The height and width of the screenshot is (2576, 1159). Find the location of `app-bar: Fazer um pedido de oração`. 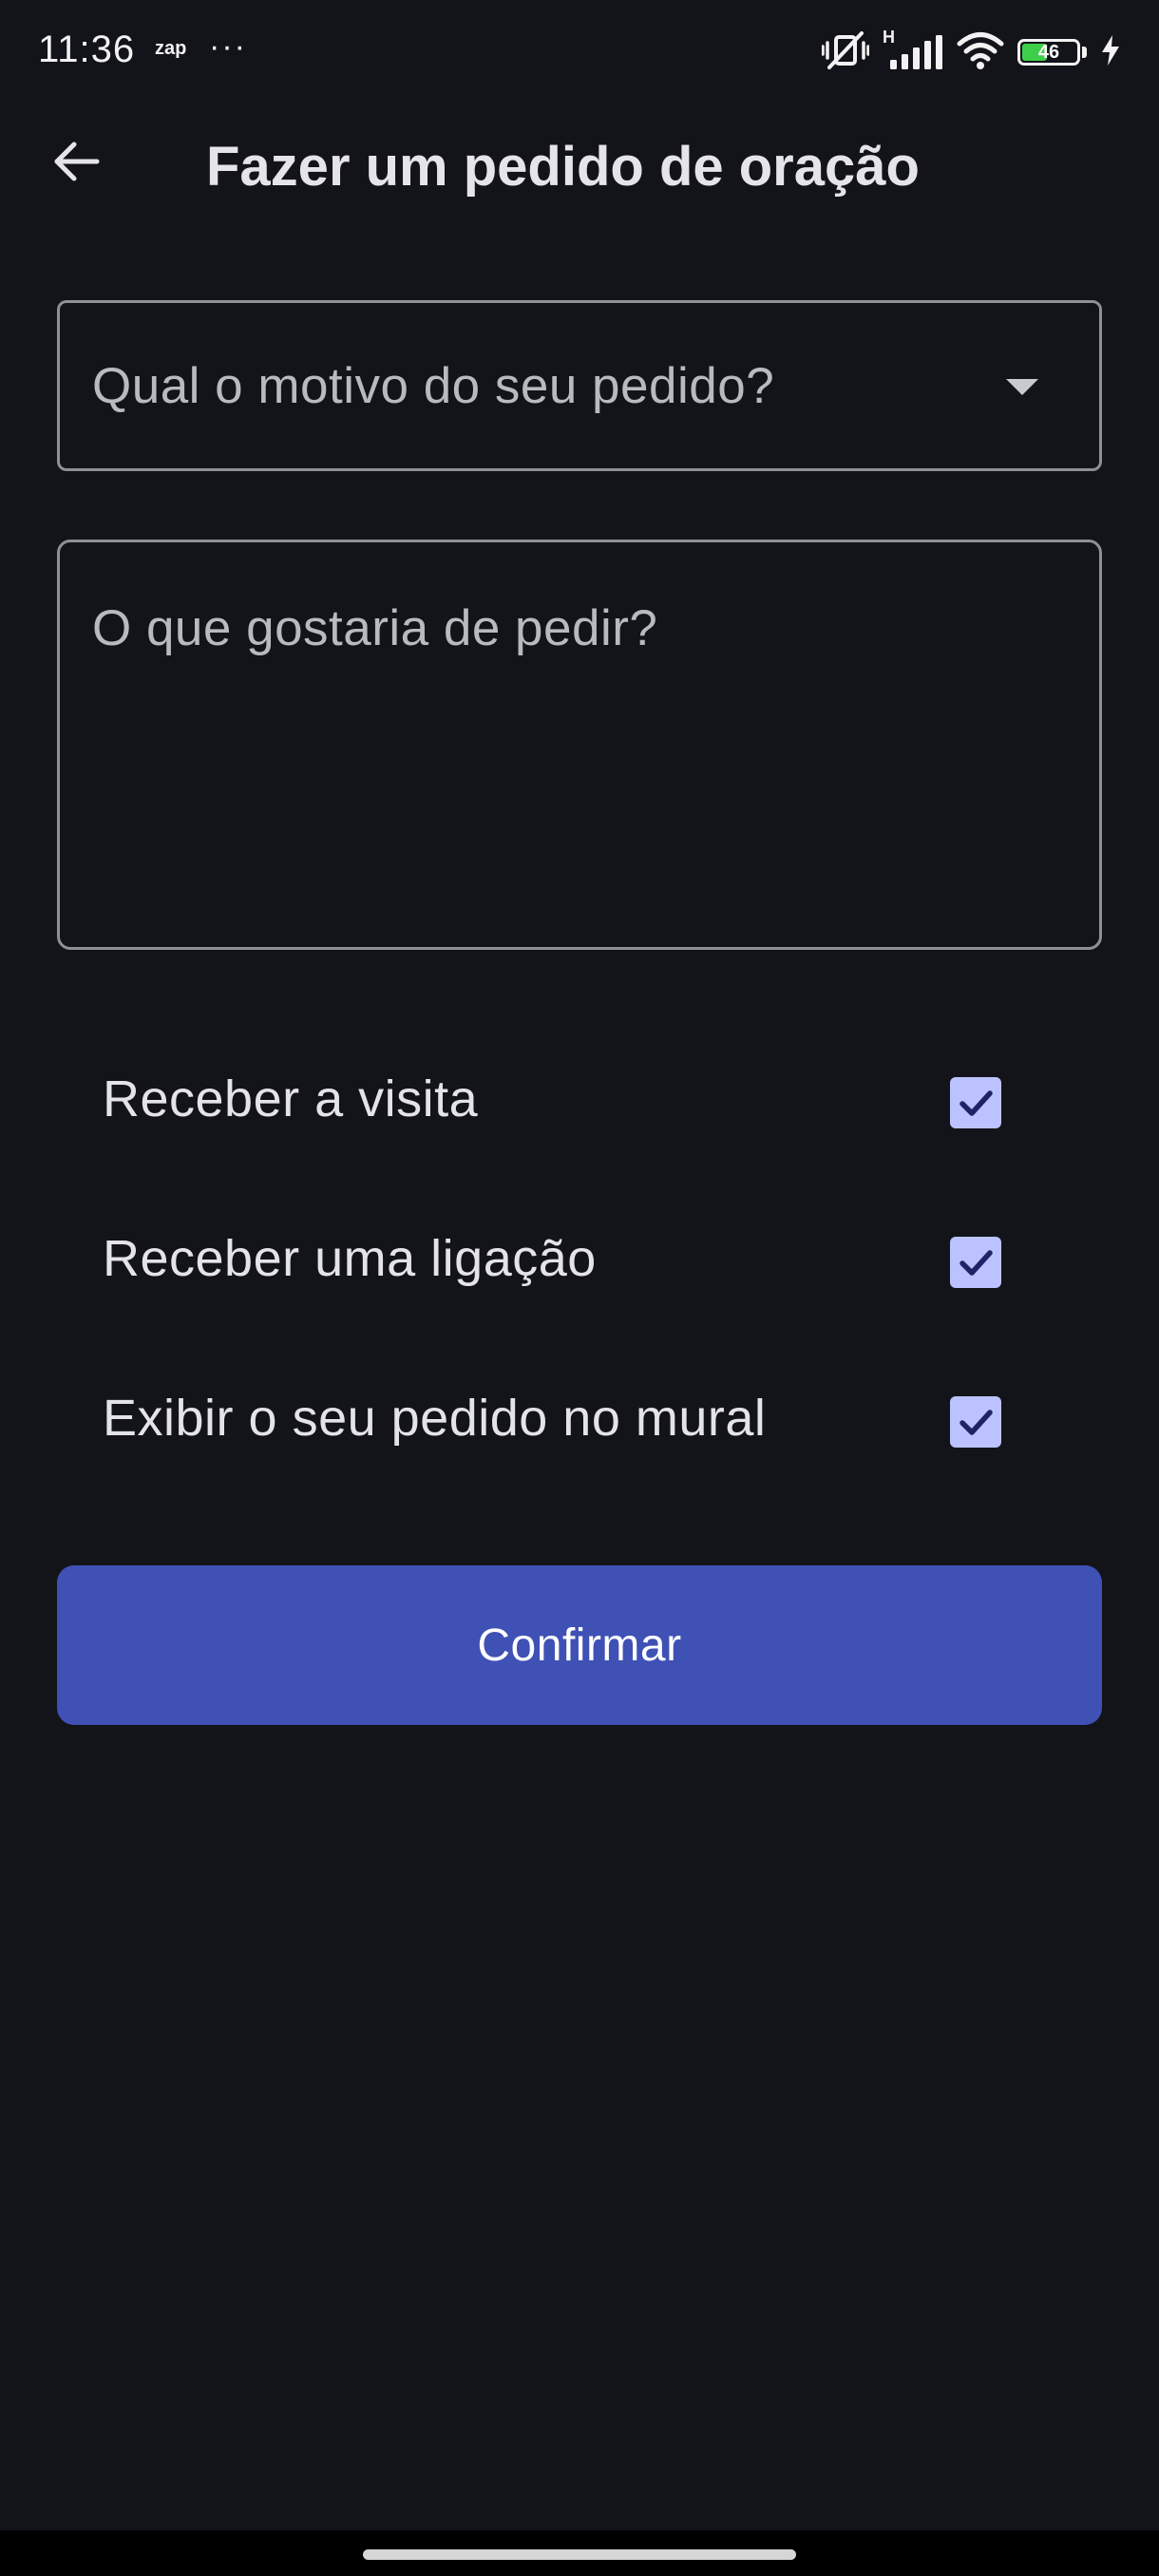

app-bar: Fazer um pedido de oração is located at coordinates (579, 163).